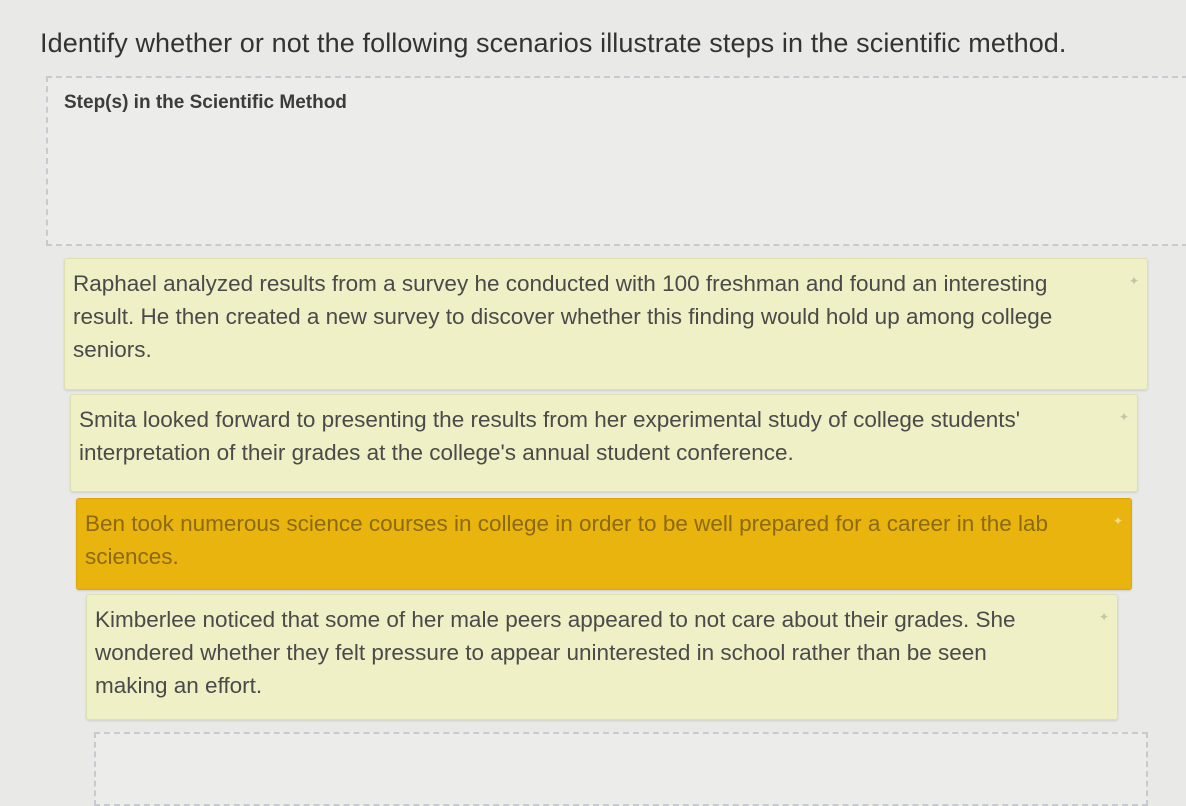 The height and width of the screenshot is (806, 1186). Describe the element at coordinates (621, 769) in the screenshot. I see `not-scientific-method-drop-zone` at that location.